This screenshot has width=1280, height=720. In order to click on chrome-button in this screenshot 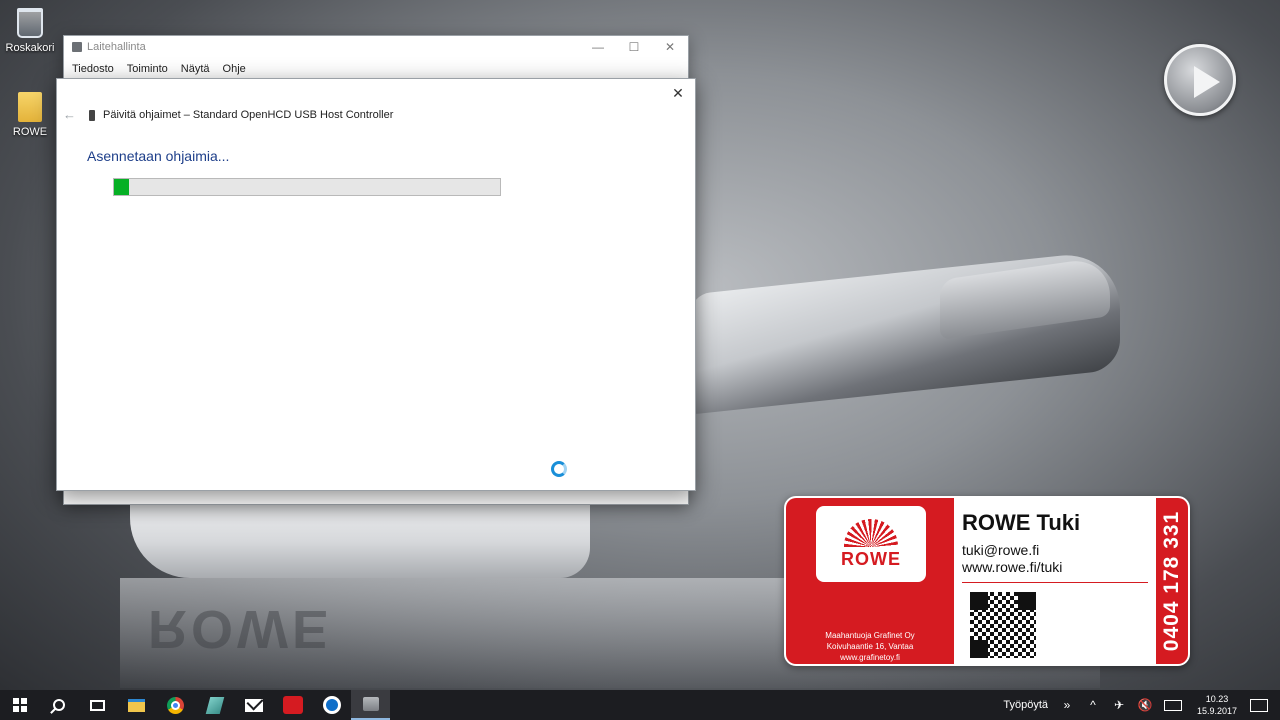, I will do `click(175, 705)`.